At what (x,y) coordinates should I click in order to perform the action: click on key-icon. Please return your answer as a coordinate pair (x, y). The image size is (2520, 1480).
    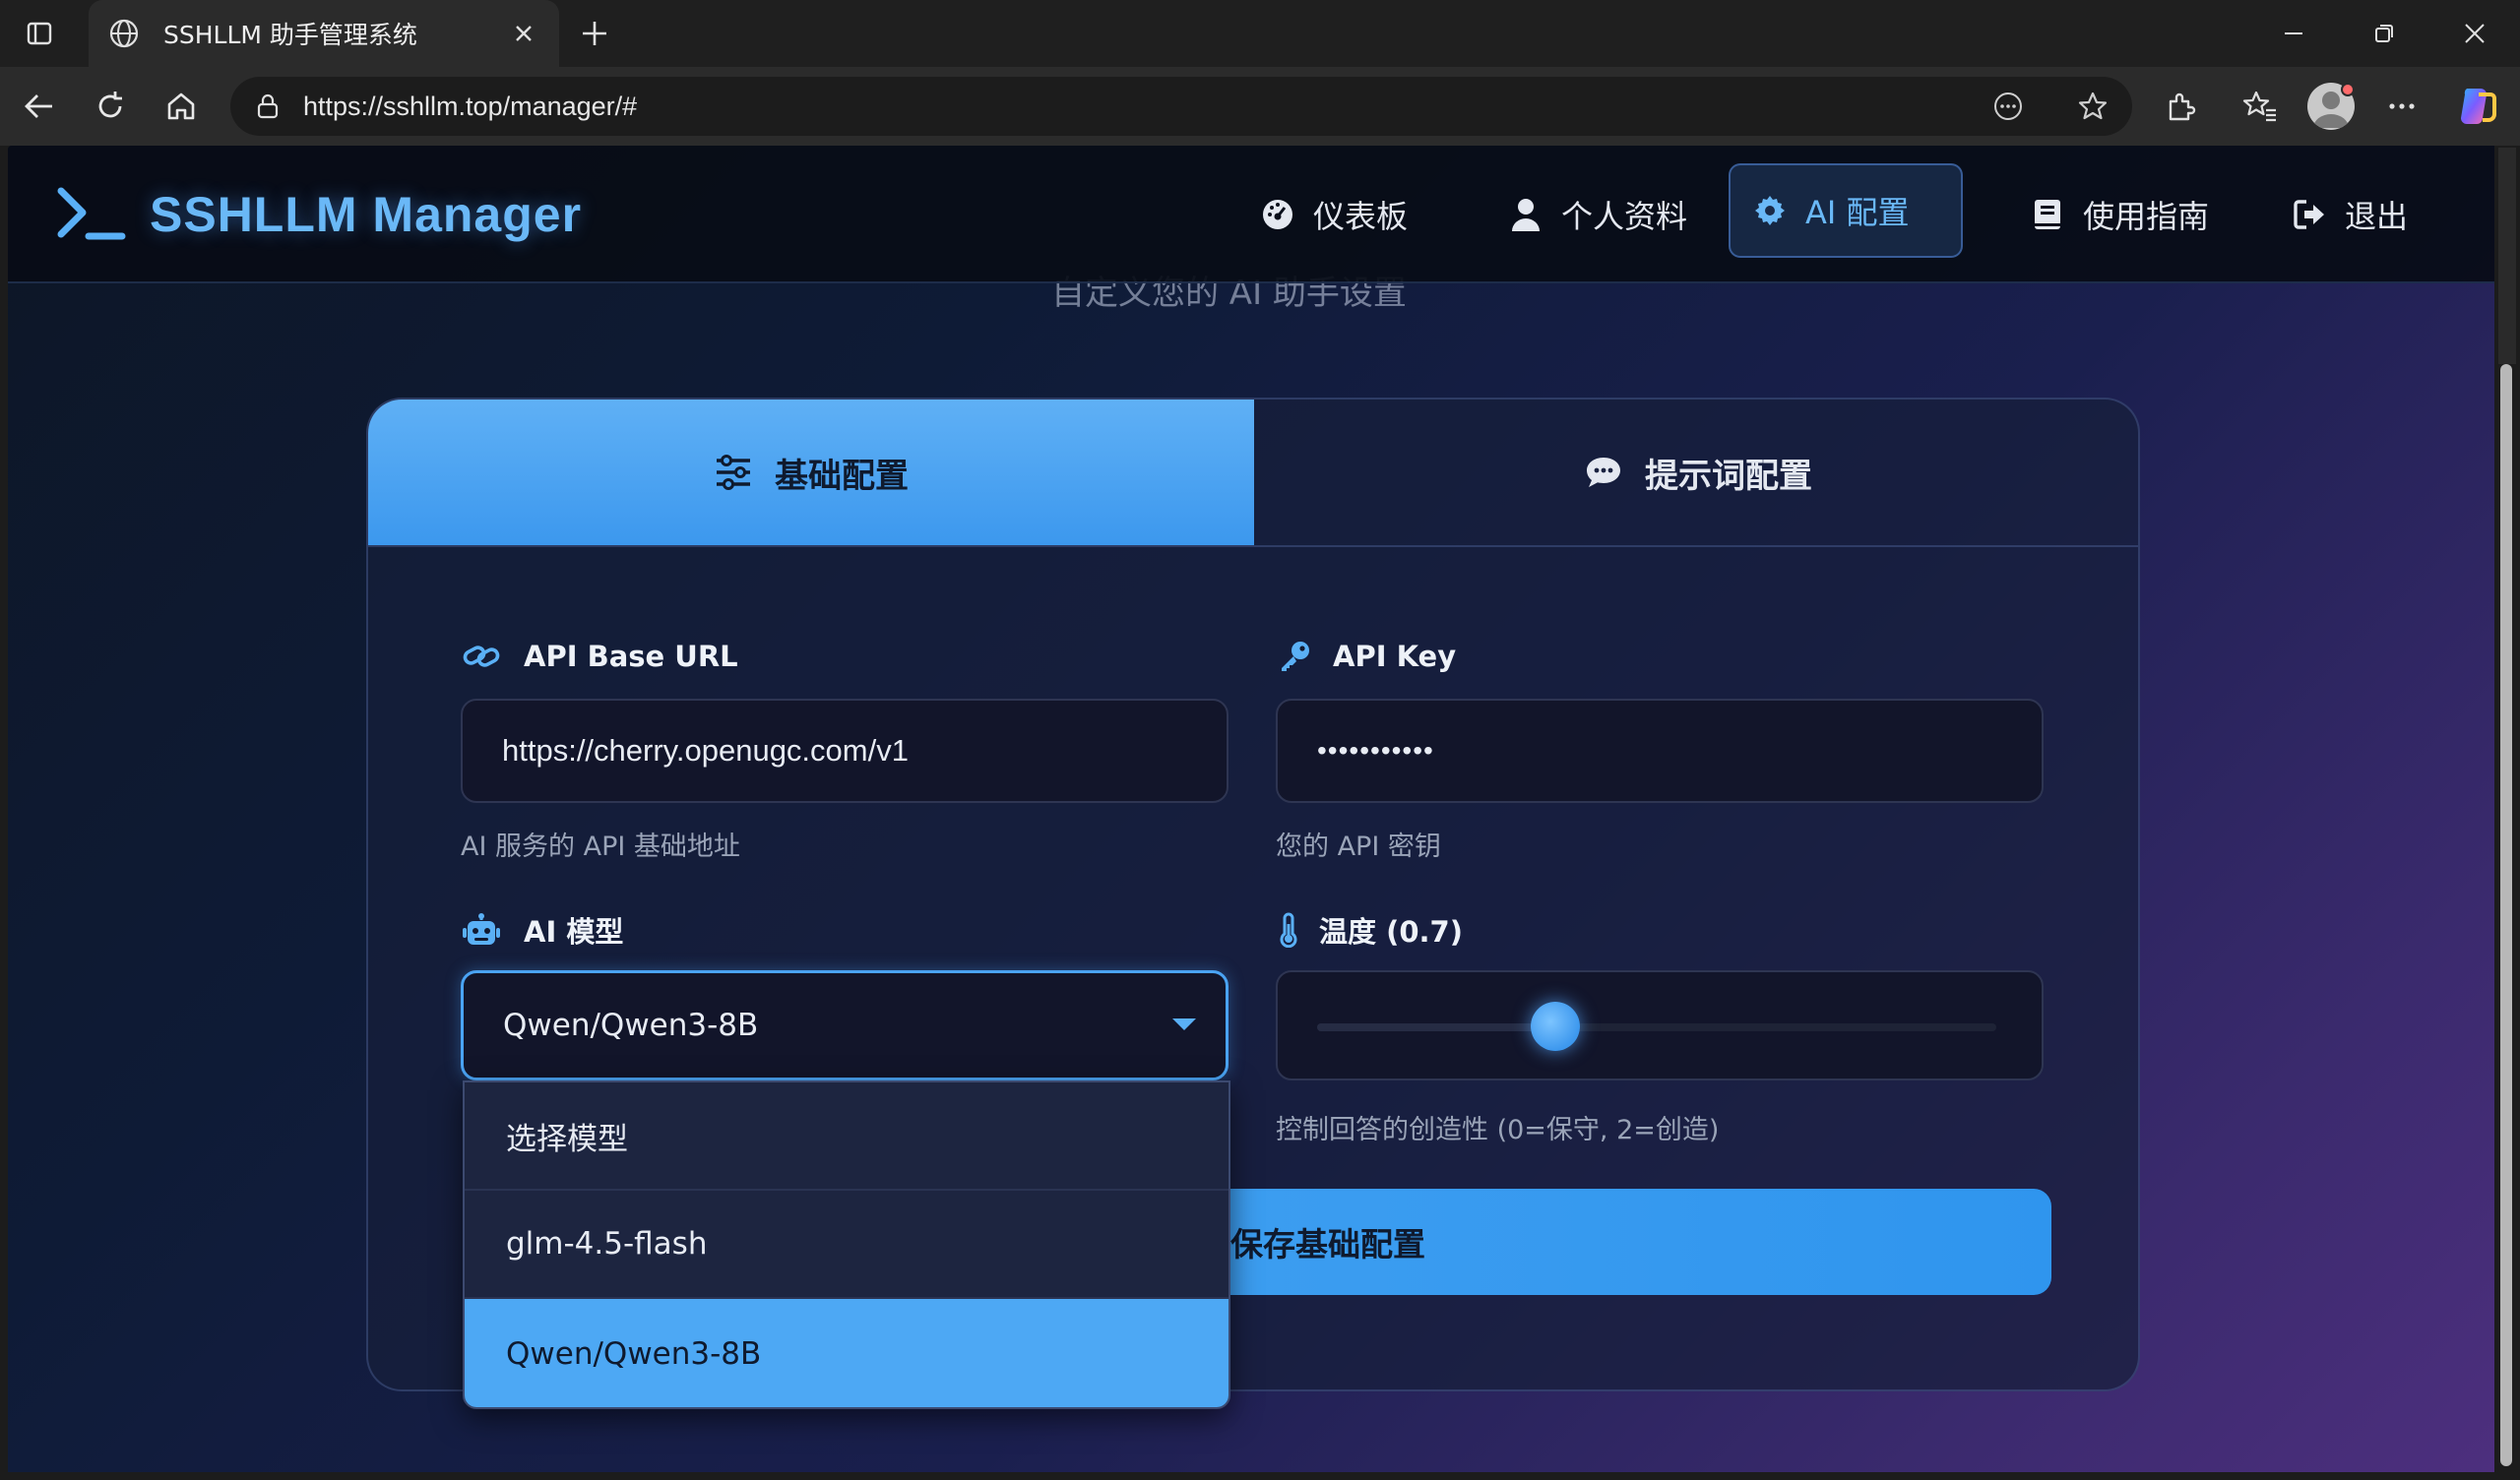
    Looking at the image, I should click on (1294, 656).